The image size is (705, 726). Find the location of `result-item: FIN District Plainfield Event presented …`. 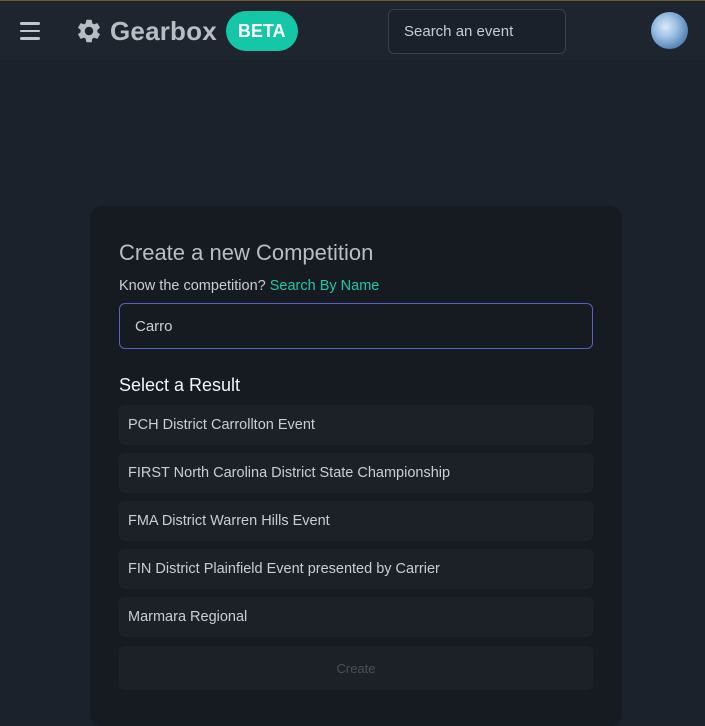

result-item: FIN District Plainfield Event presented … is located at coordinates (356, 569).